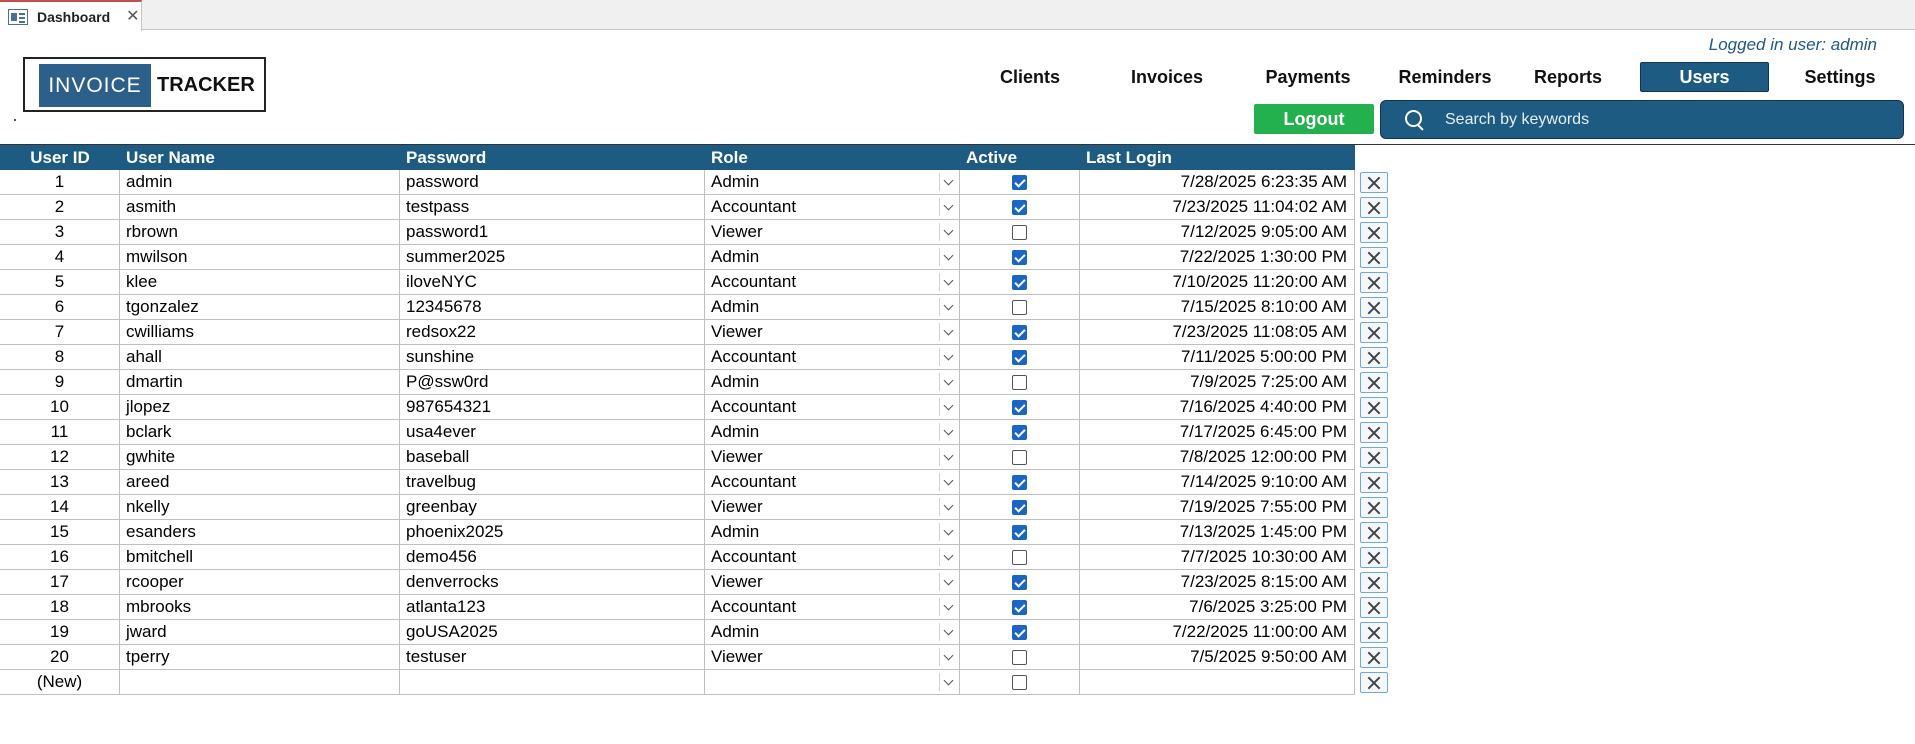 This screenshot has width=1915, height=744. Describe the element at coordinates (260, 657) in the screenshot. I see `cell-user-name: tperry` at that location.